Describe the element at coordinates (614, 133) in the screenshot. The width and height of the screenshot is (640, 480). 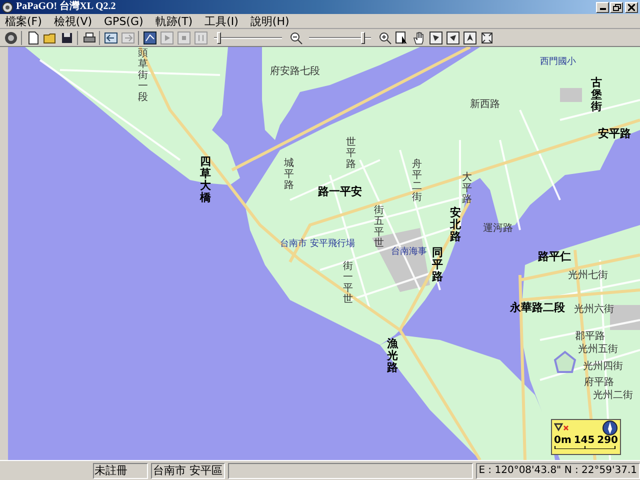
I see `road-label: 安平路` at that location.